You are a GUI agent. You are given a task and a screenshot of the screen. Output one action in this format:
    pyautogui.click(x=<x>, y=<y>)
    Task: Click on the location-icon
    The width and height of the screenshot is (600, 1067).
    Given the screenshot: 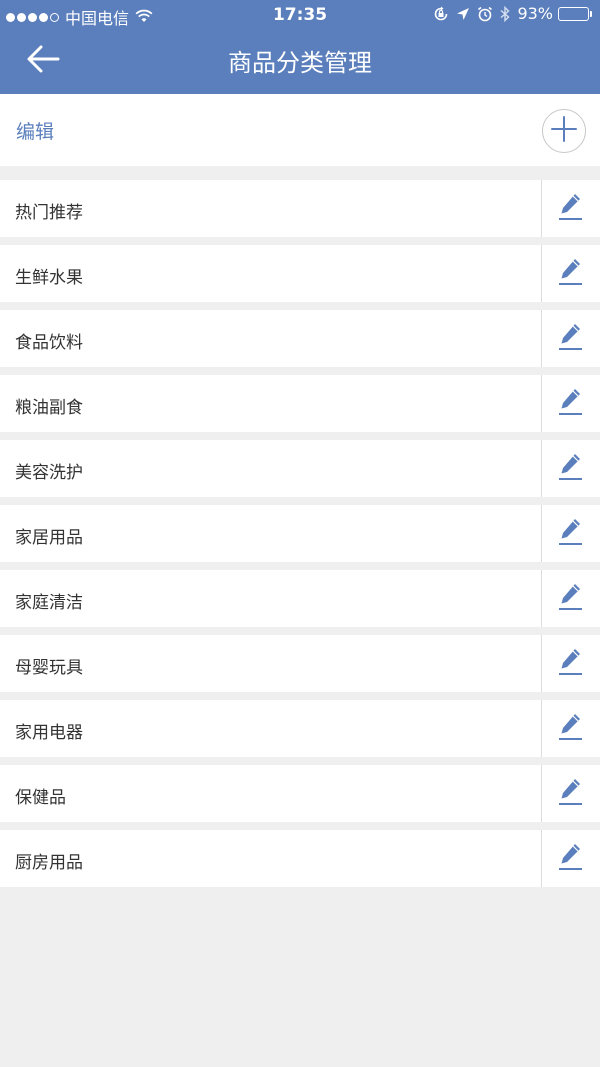 What is the action you would take?
    pyautogui.click(x=463, y=14)
    